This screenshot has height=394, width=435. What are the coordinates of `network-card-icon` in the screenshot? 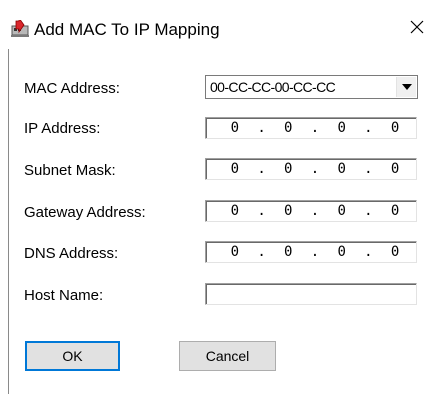 It's located at (21, 27).